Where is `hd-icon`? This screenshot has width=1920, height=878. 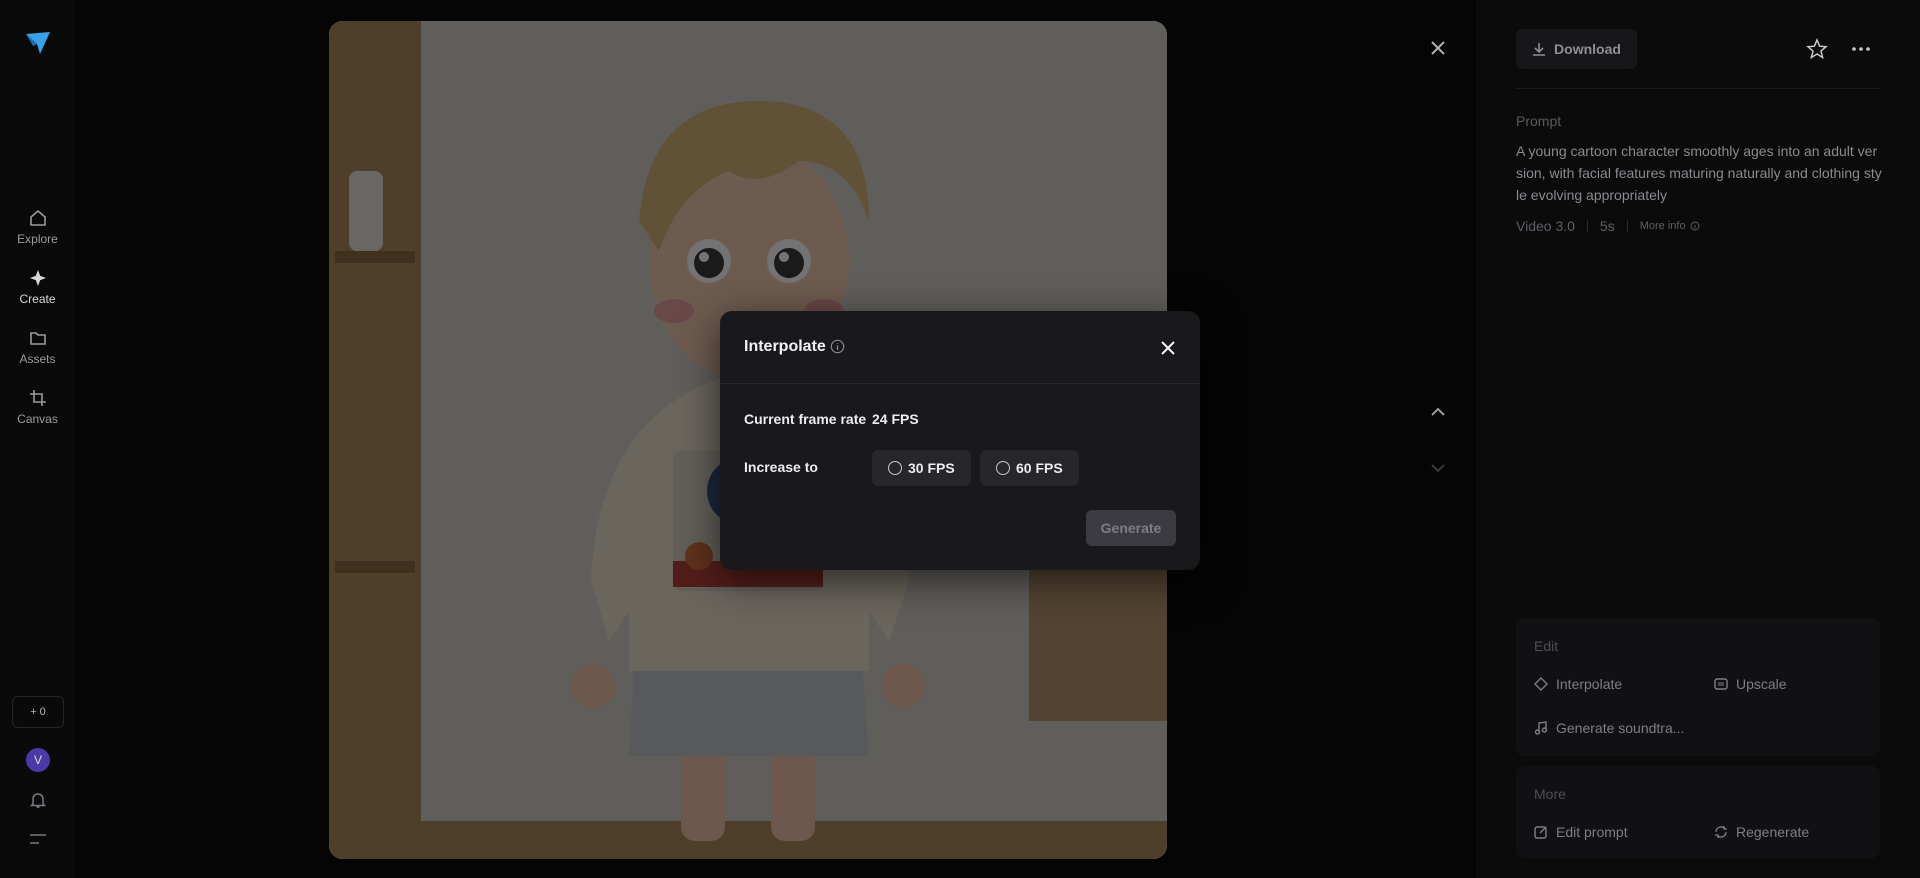
hd-icon is located at coordinates (1721, 684).